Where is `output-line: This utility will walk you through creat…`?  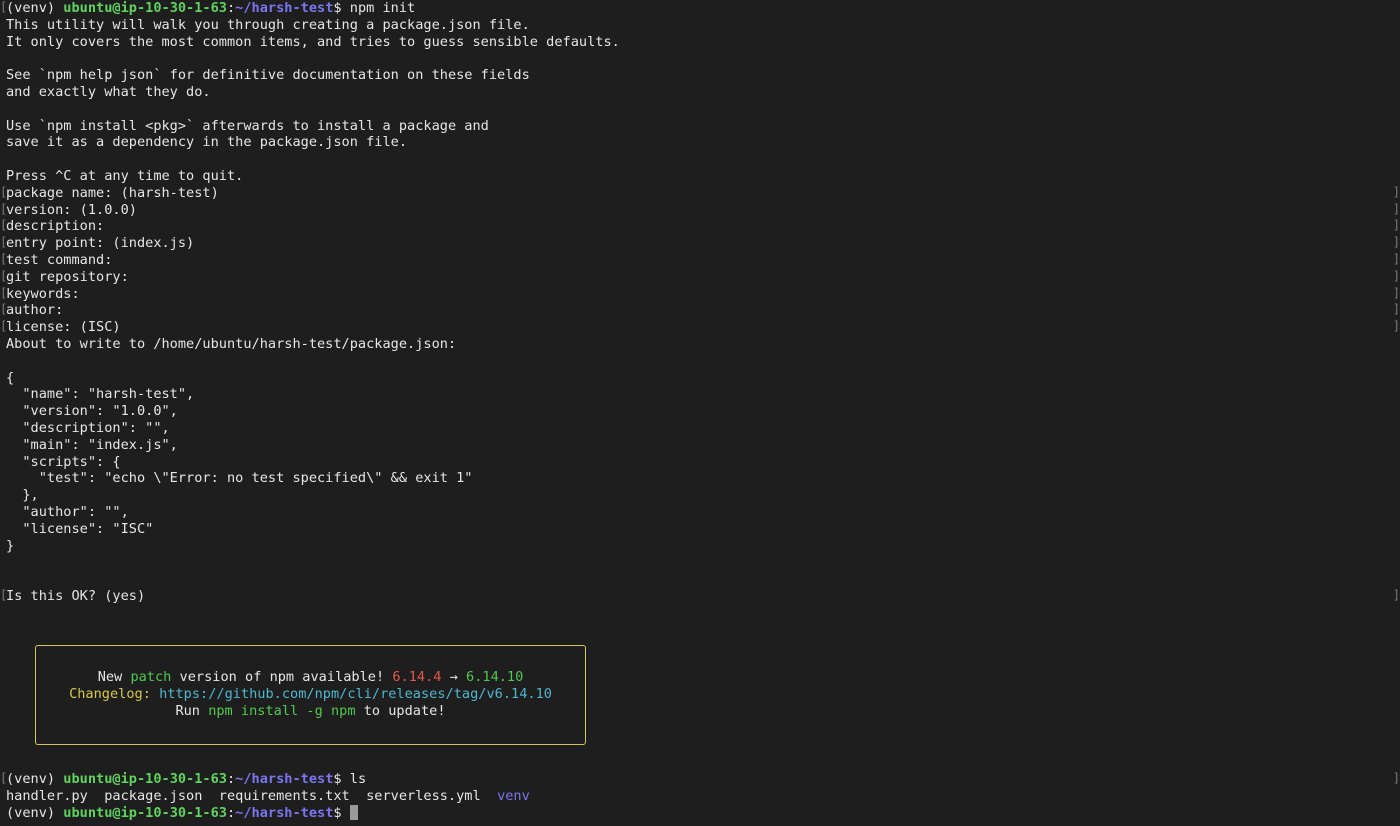 output-line: This utility will walk you through creat… is located at coordinates (268, 24).